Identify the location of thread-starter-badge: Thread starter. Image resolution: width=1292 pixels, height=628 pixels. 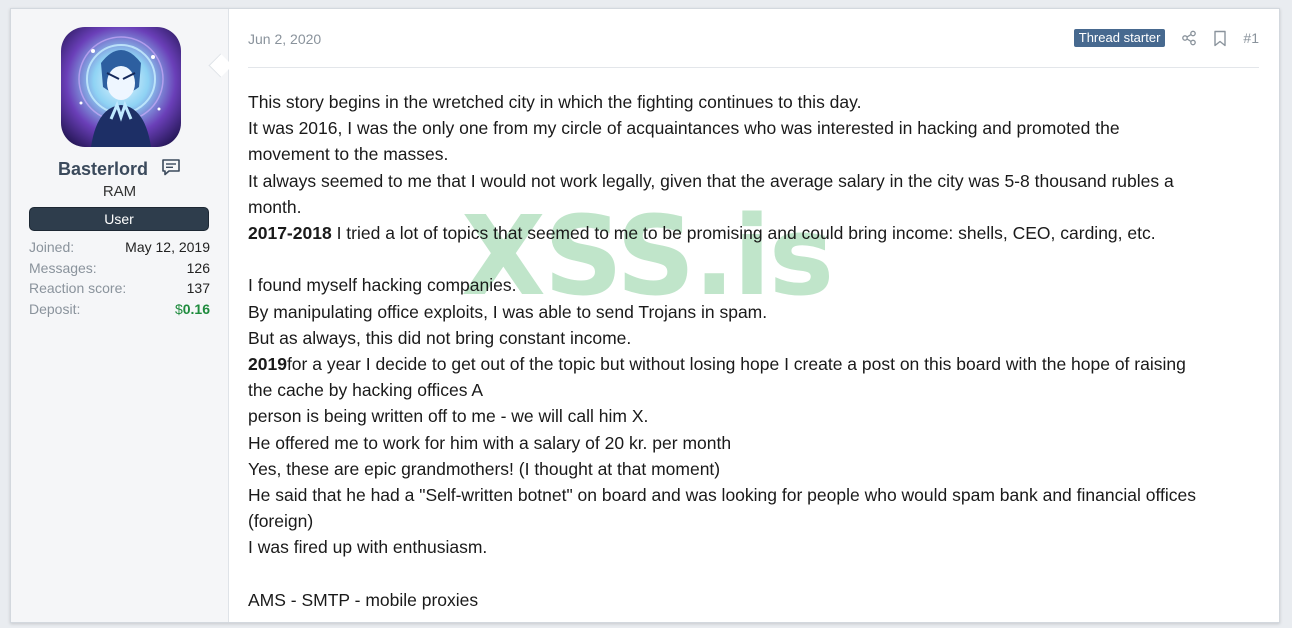
(1119, 38).